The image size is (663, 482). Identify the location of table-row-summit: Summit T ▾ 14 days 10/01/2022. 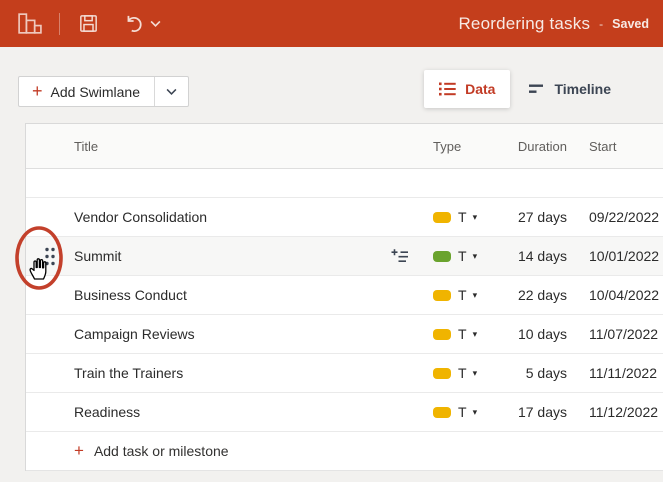
(344, 256).